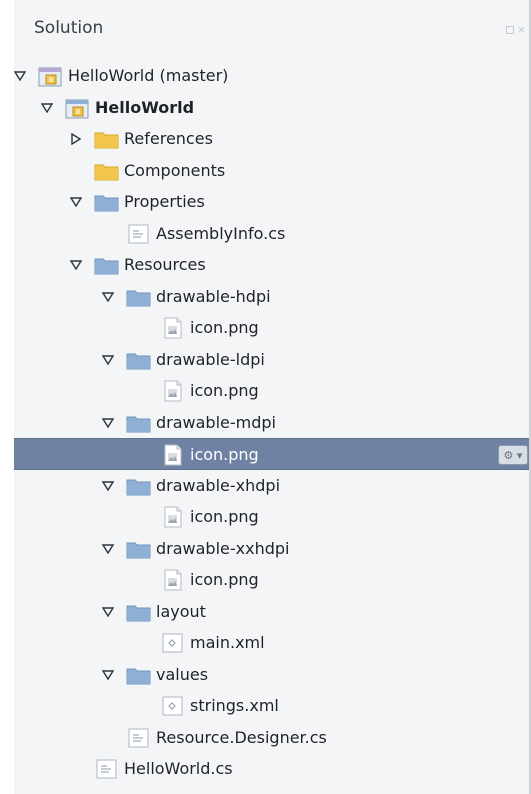 This screenshot has width=531, height=794. I want to click on tree-item-content: main.xml, so click(200, 643).